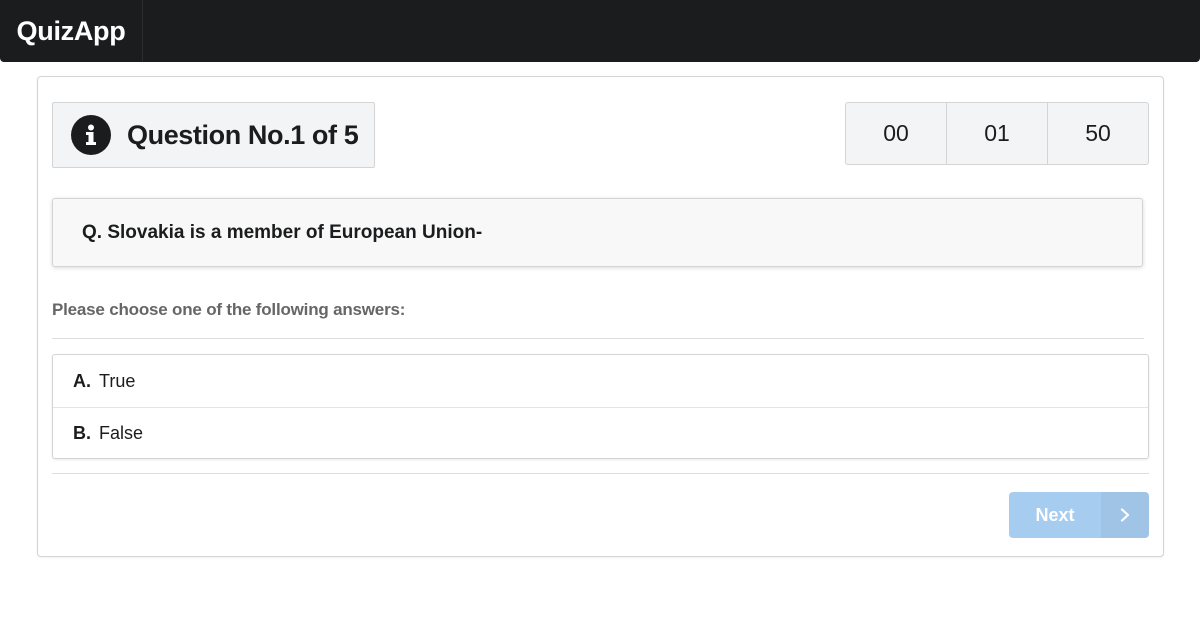  Describe the element at coordinates (1079, 515) in the screenshot. I see `next-button: Next` at that location.